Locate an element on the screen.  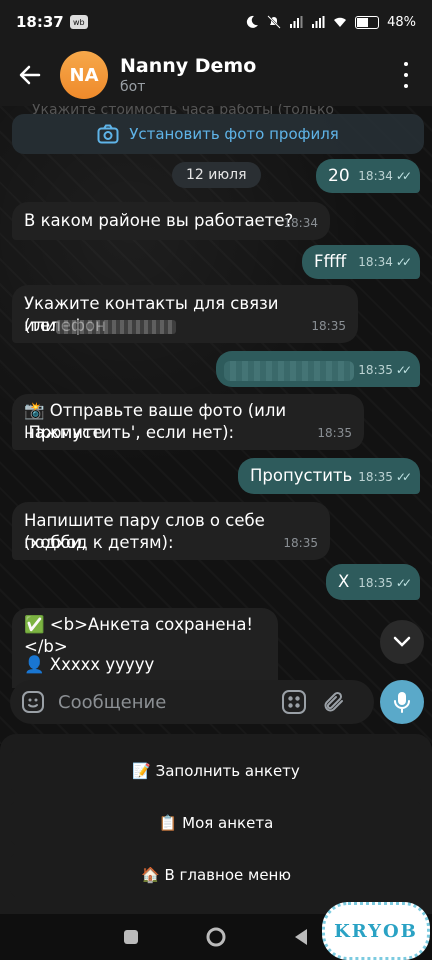
keyboard-grid-icon is located at coordinates (294, 702).